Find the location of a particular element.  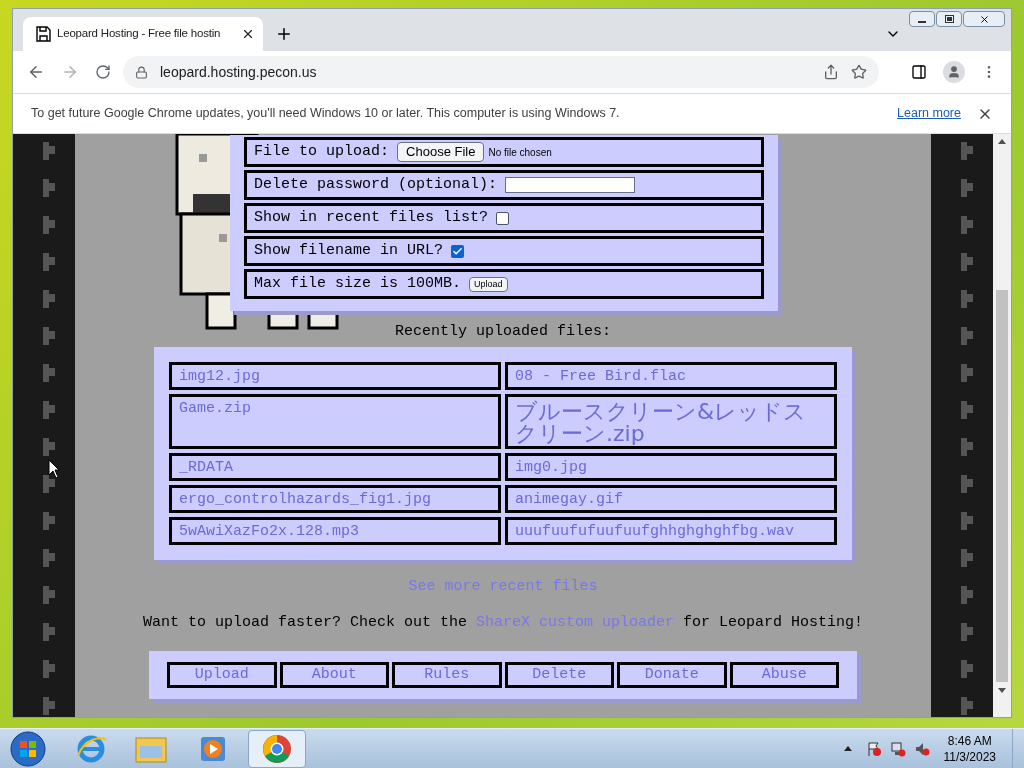

file-link: _RDATA is located at coordinates (335, 466).